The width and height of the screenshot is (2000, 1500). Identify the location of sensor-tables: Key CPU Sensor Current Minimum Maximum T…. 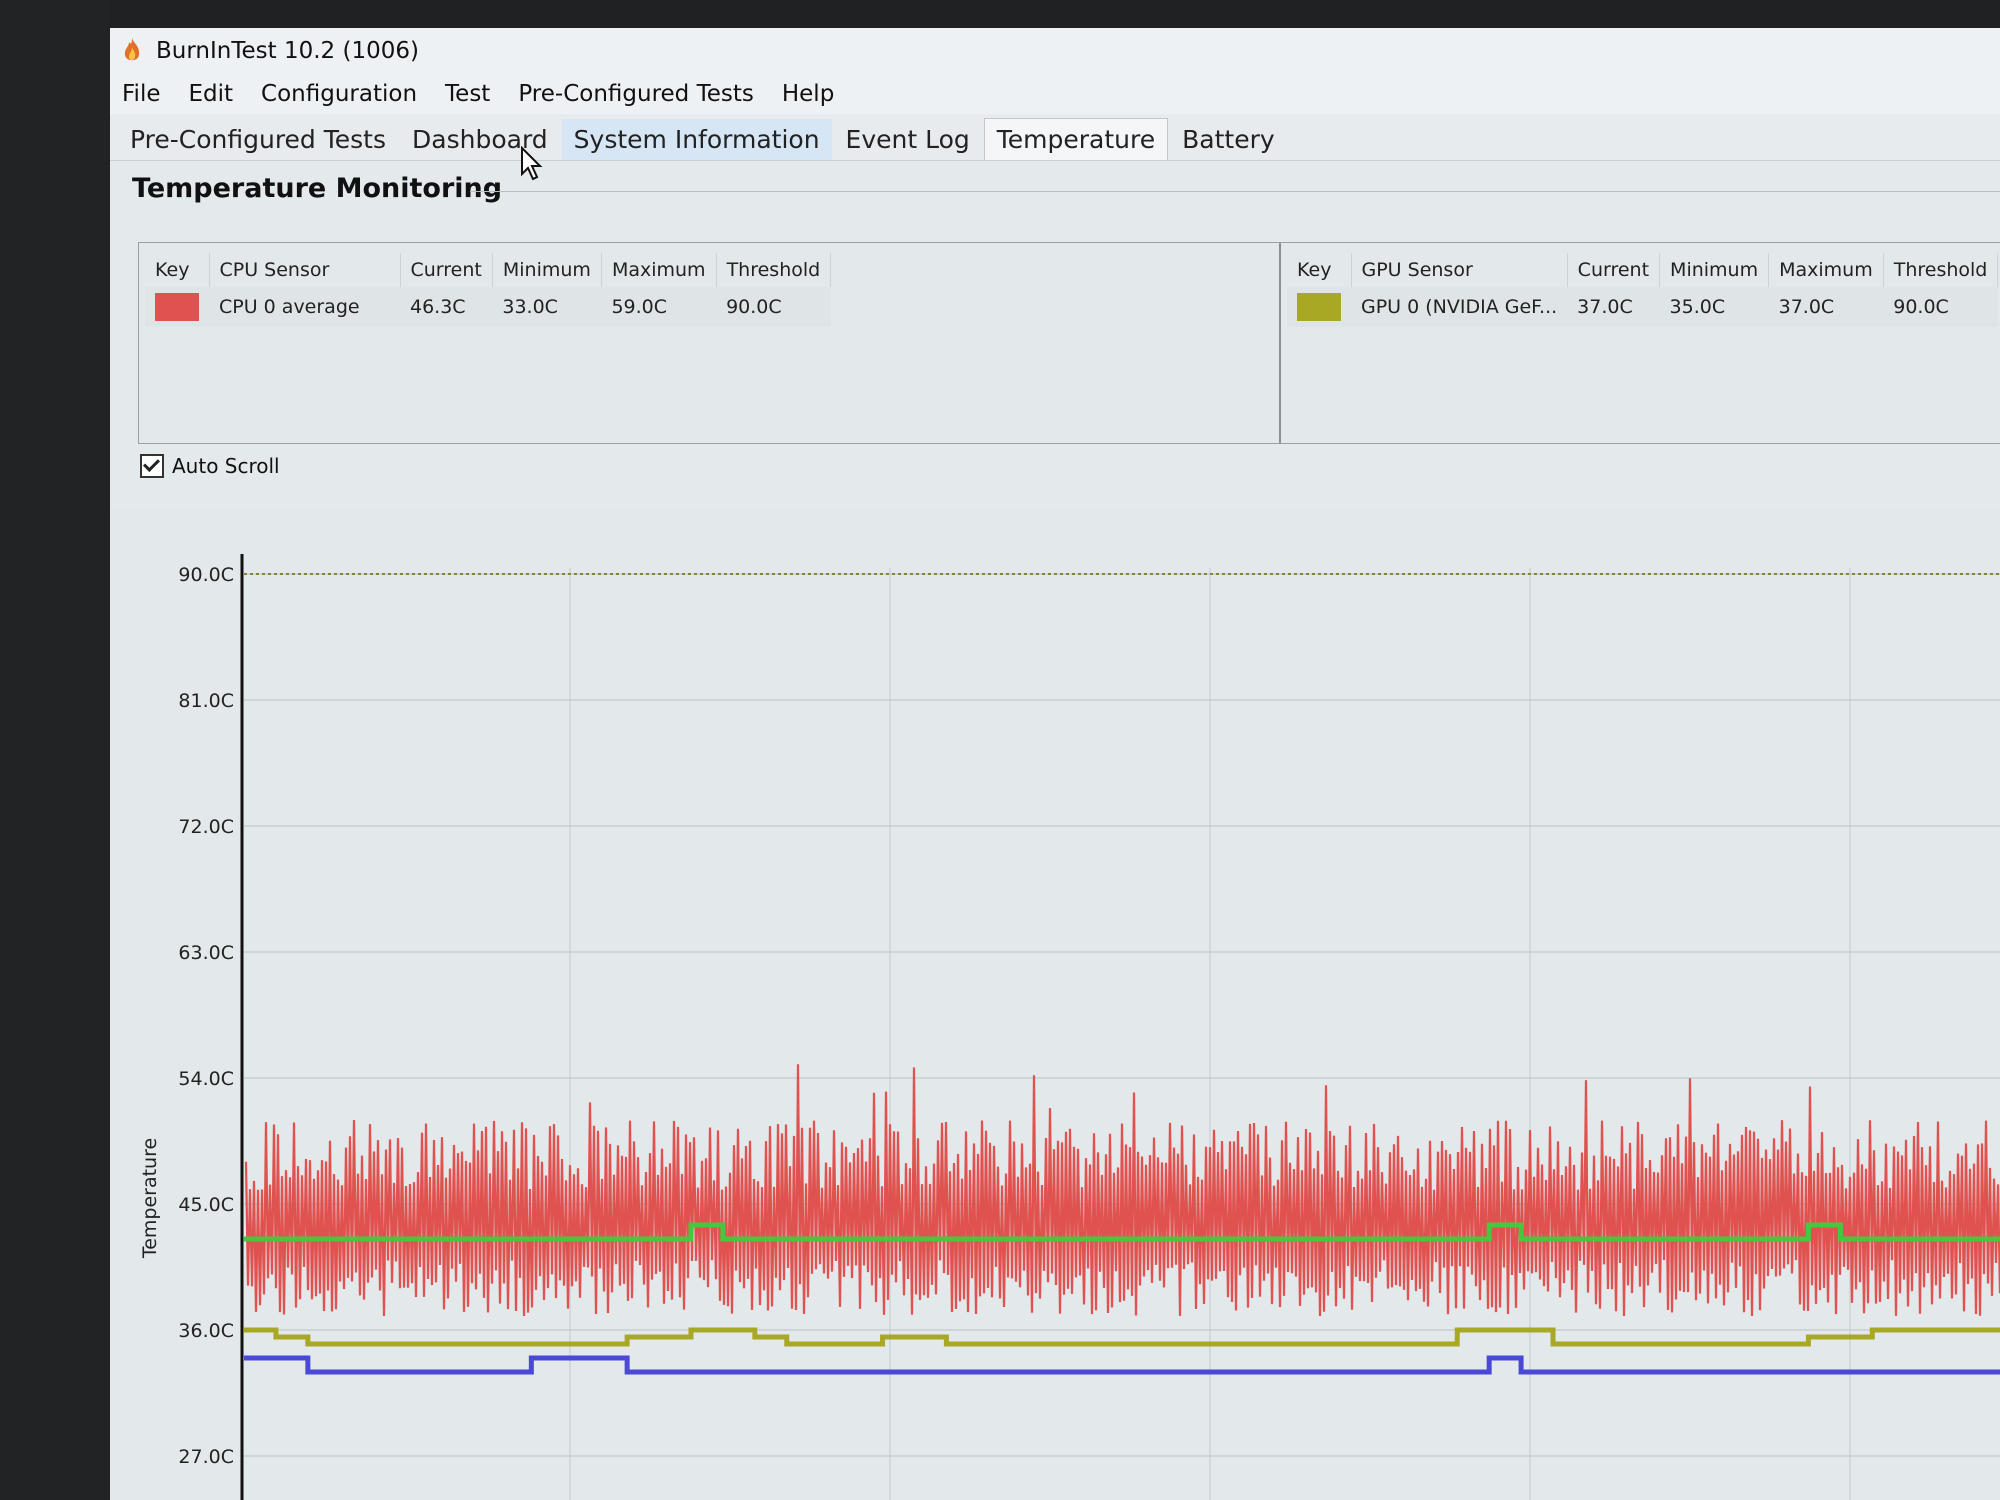
(1069, 343).